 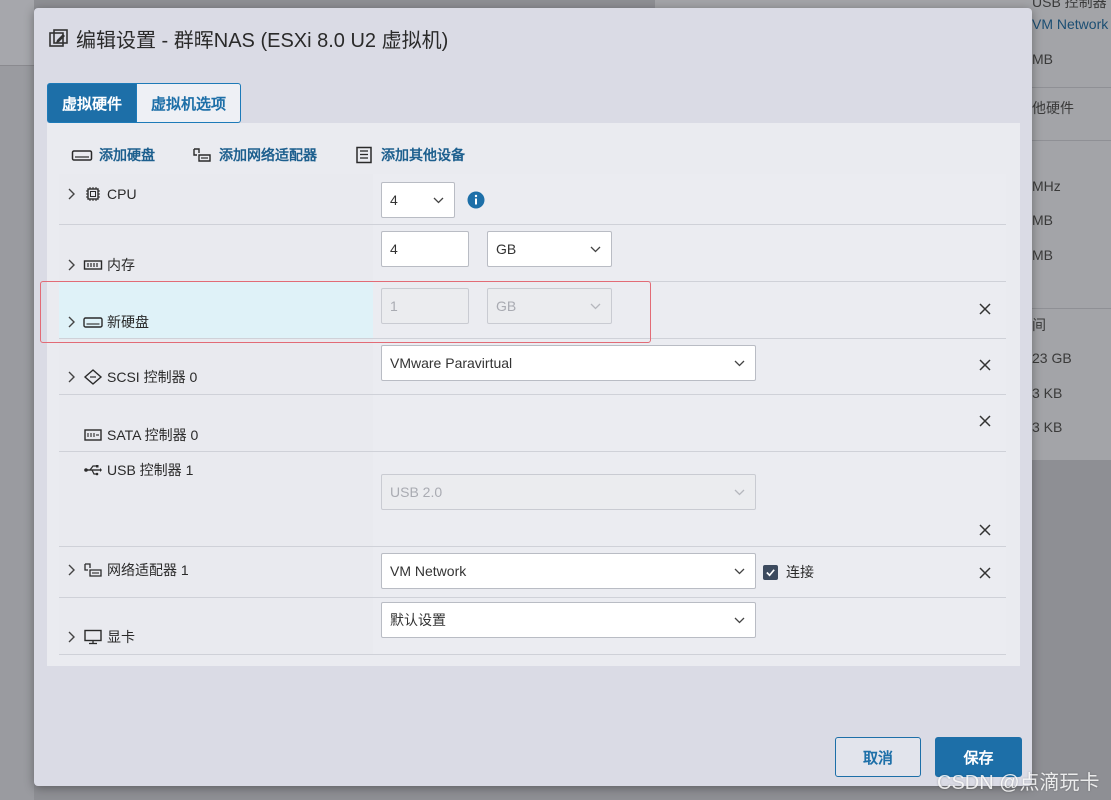 I want to click on background-text: VM Network, so click(x=1070, y=24).